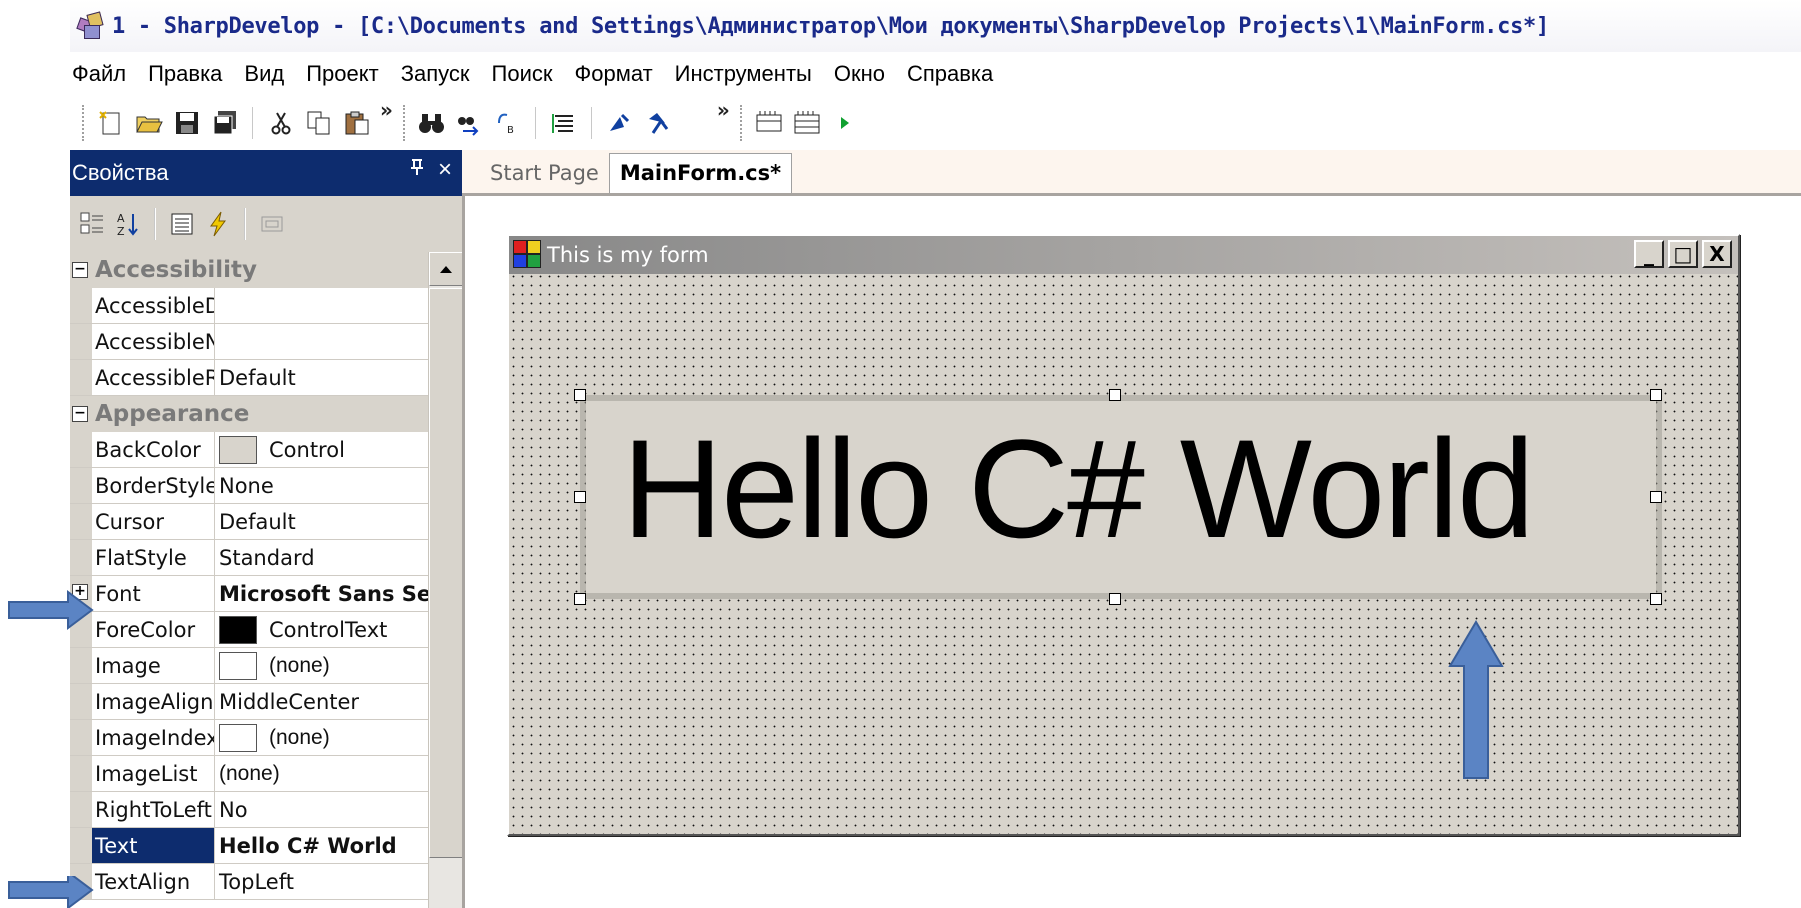  What do you see at coordinates (338, 881) in the screenshot?
I see `property-value: TopLeft` at bounding box center [338, 881].